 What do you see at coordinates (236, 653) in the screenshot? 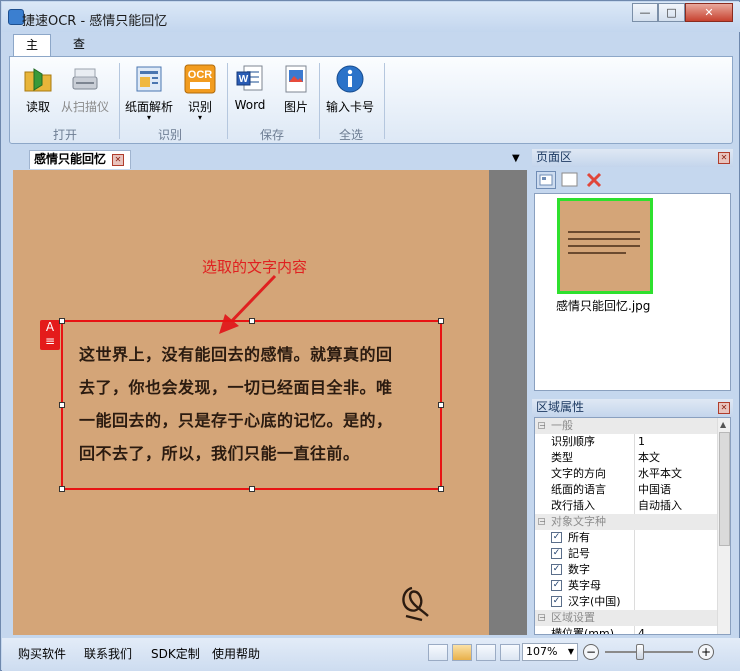
I see `help-link: 使用帮助` at bounding box center [236, 653].